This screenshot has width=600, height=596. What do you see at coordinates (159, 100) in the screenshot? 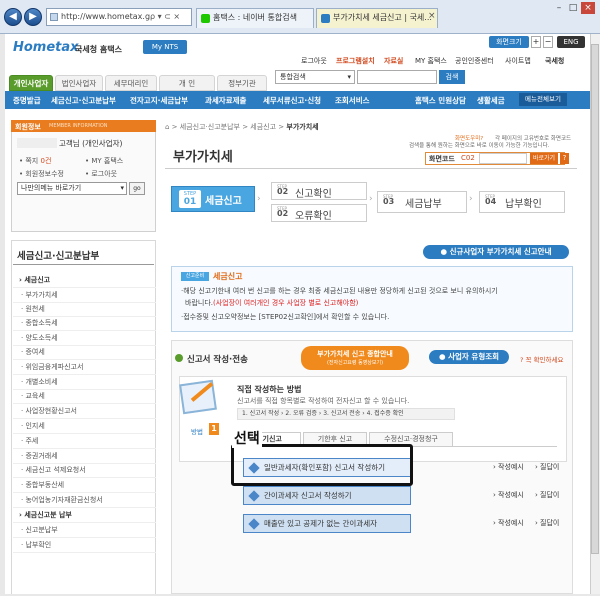
I see `nav-e-notice: 전자고지·세금납부` at bounding box center [159, 100].